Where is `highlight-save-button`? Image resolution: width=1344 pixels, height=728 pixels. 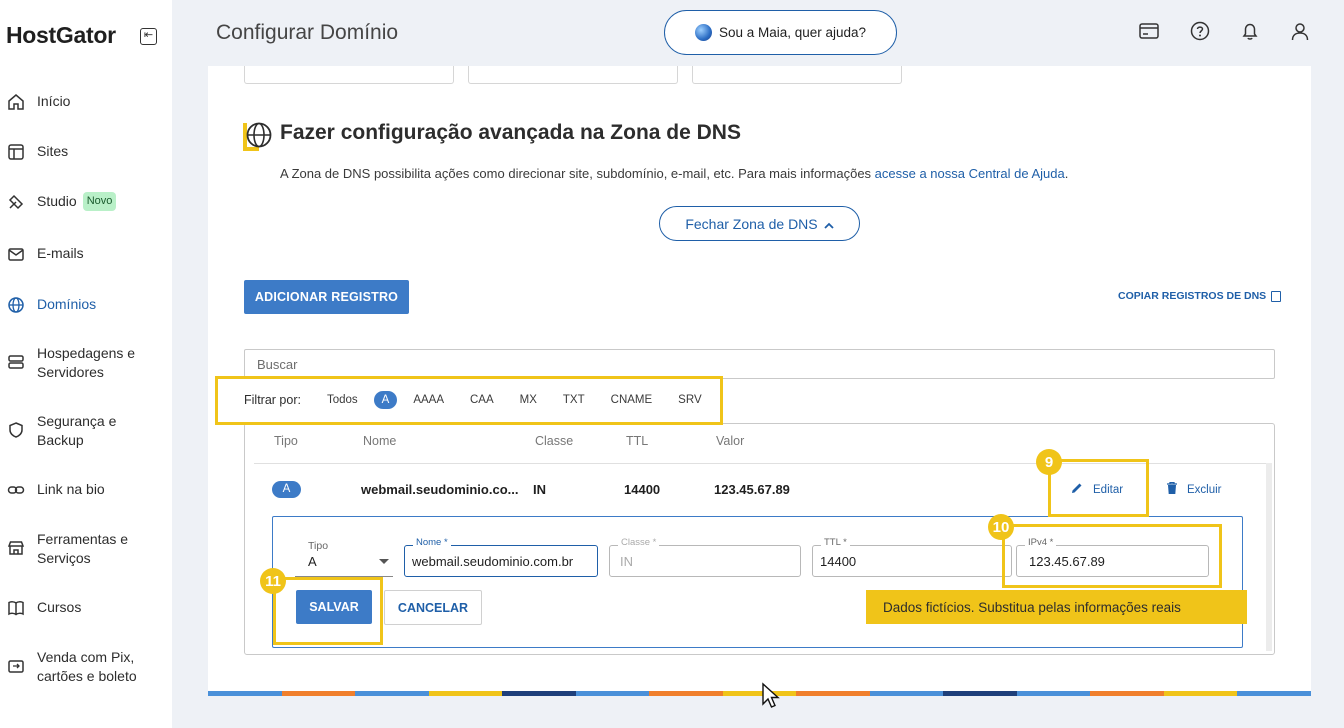 highlight-save-button is located at coordinates (328, 611).